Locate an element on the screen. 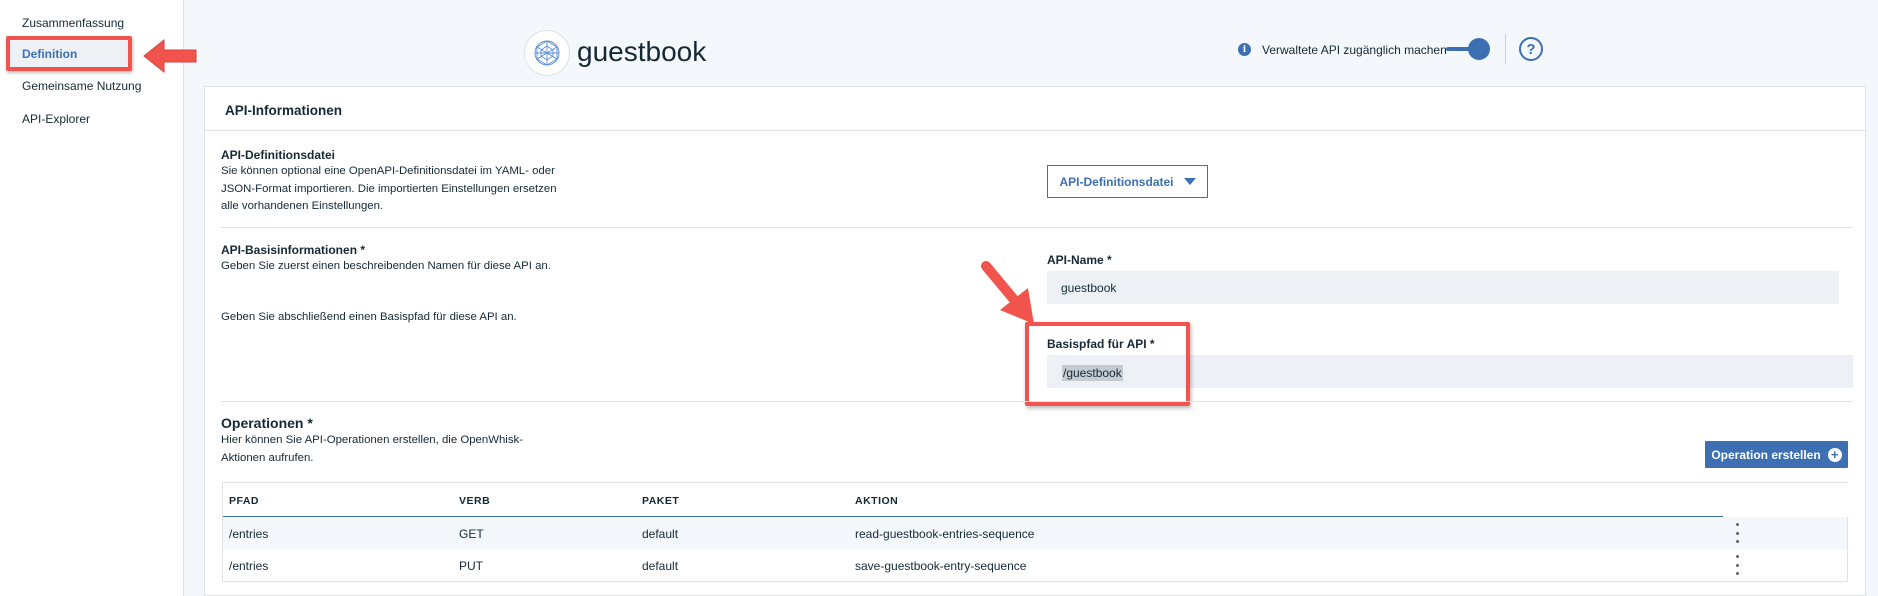  toggle-knob is located at coordinates (1479, 49).